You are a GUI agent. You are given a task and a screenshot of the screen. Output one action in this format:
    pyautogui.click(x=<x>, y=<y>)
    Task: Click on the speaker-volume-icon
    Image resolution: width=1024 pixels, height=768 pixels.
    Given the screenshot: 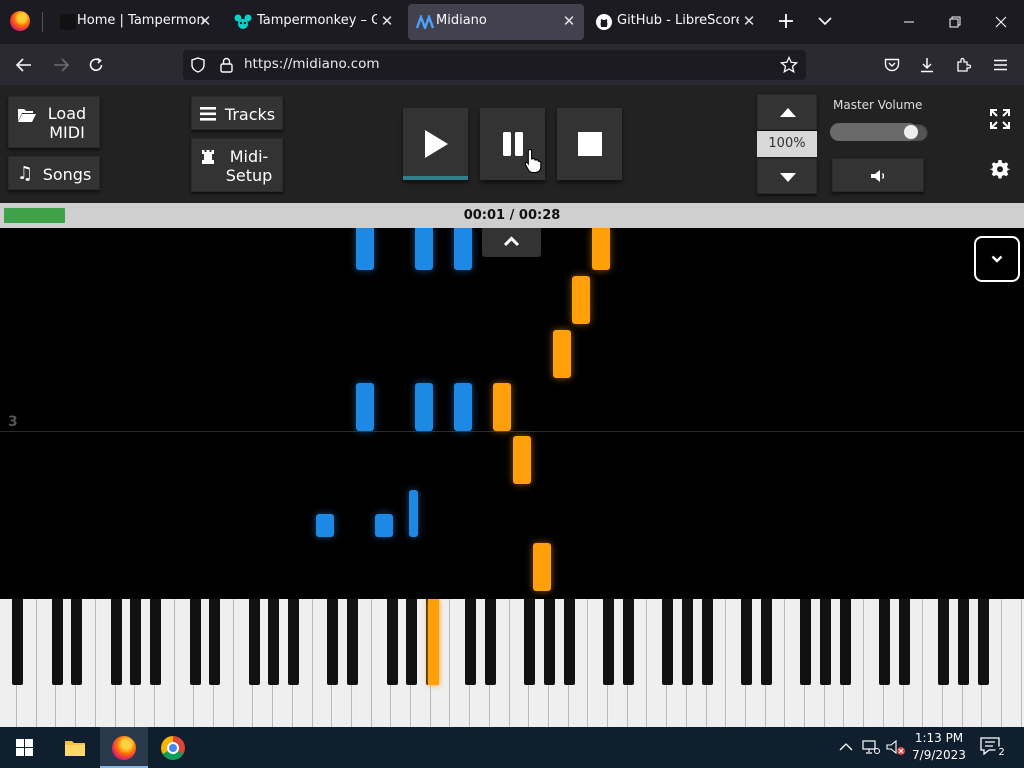 What is the action you would take?
    pyautogui.click(x=878, y=176)
    